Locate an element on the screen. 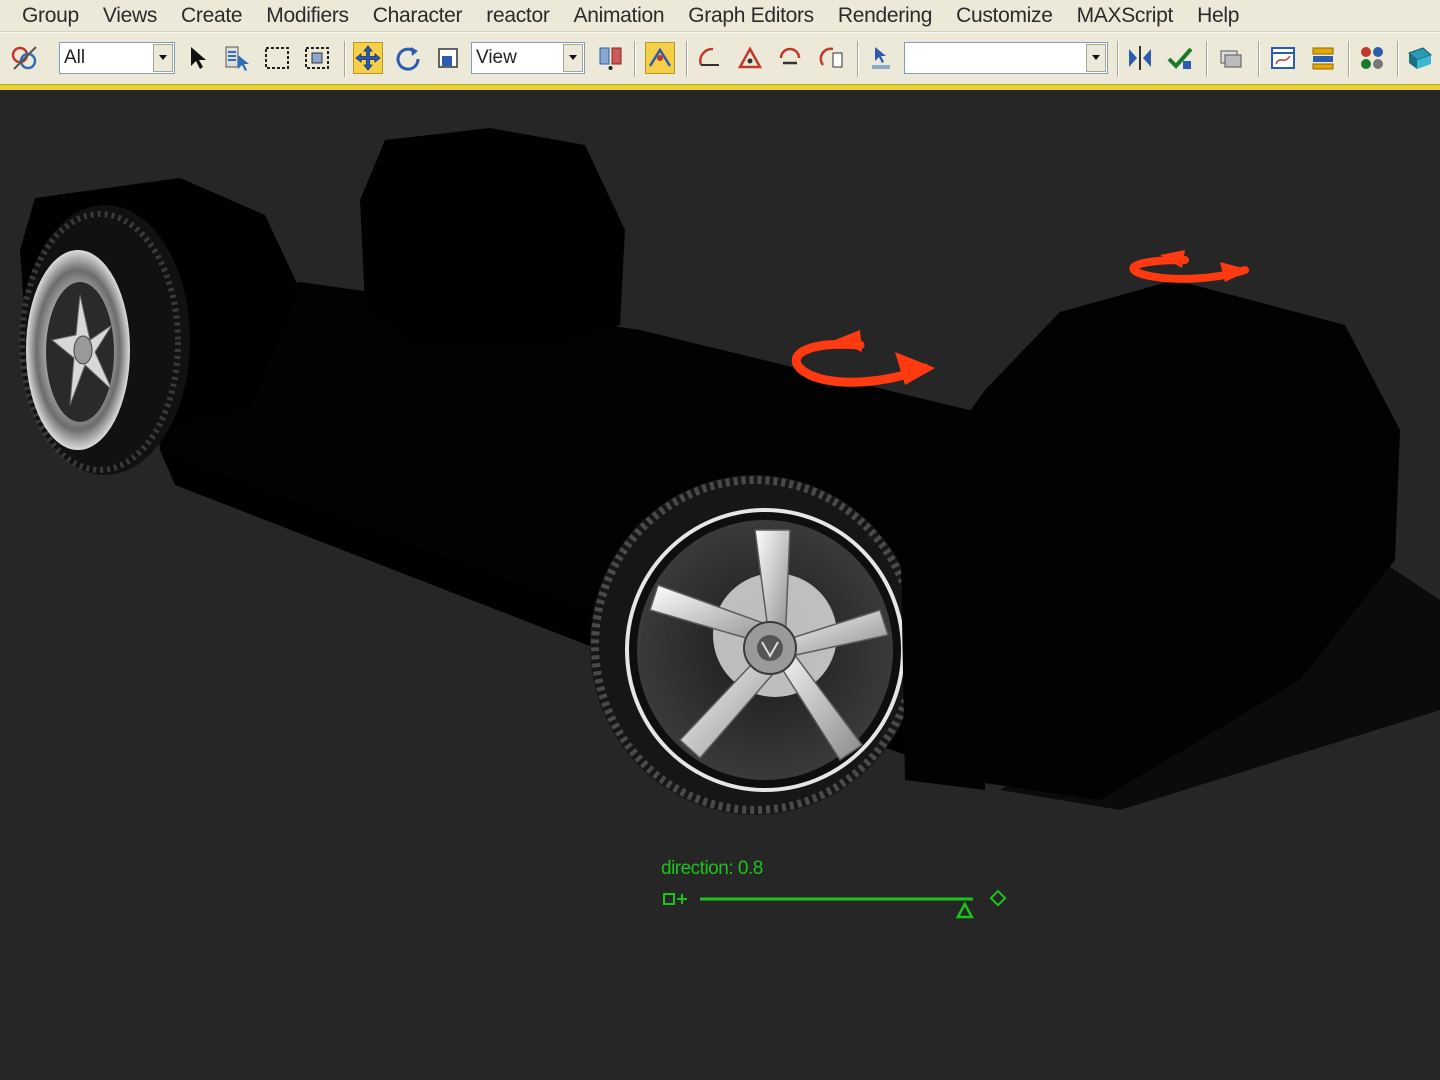 This screenshot has width=1440, height=1080. front-wheel is located at coordinates (755, 645).